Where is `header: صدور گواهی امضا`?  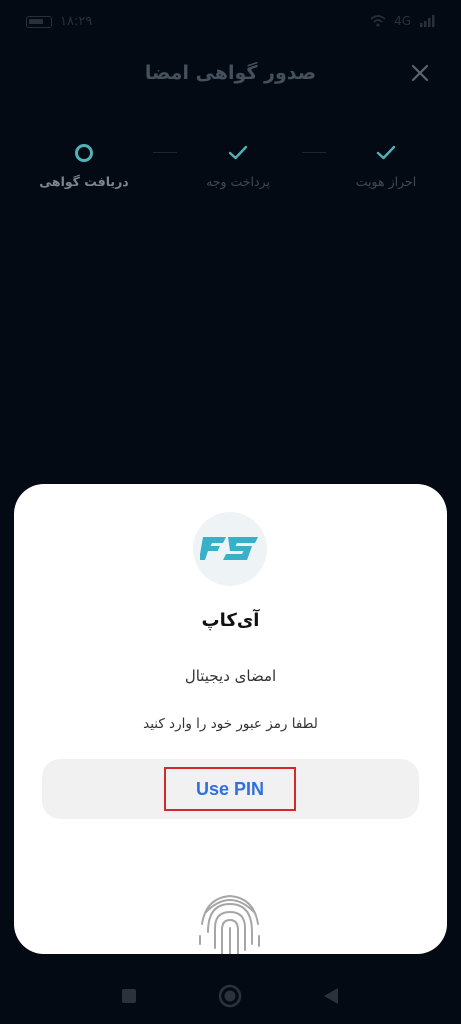
header: صدور گواهی امضا is located at coordinates (230, 74).